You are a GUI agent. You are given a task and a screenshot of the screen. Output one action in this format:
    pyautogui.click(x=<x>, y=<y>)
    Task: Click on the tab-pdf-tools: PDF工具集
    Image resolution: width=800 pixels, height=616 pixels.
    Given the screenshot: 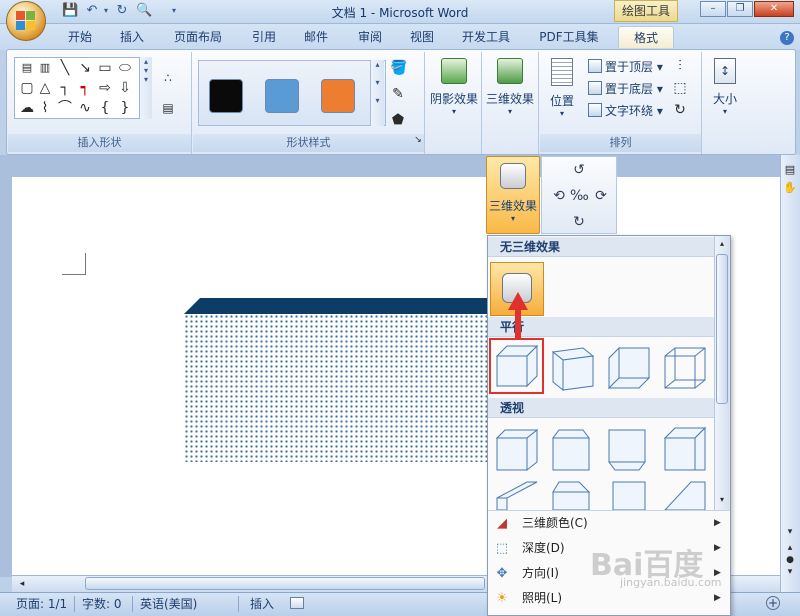 What is the action you would take?
    pyautogui.click(x=569, y=37)
    